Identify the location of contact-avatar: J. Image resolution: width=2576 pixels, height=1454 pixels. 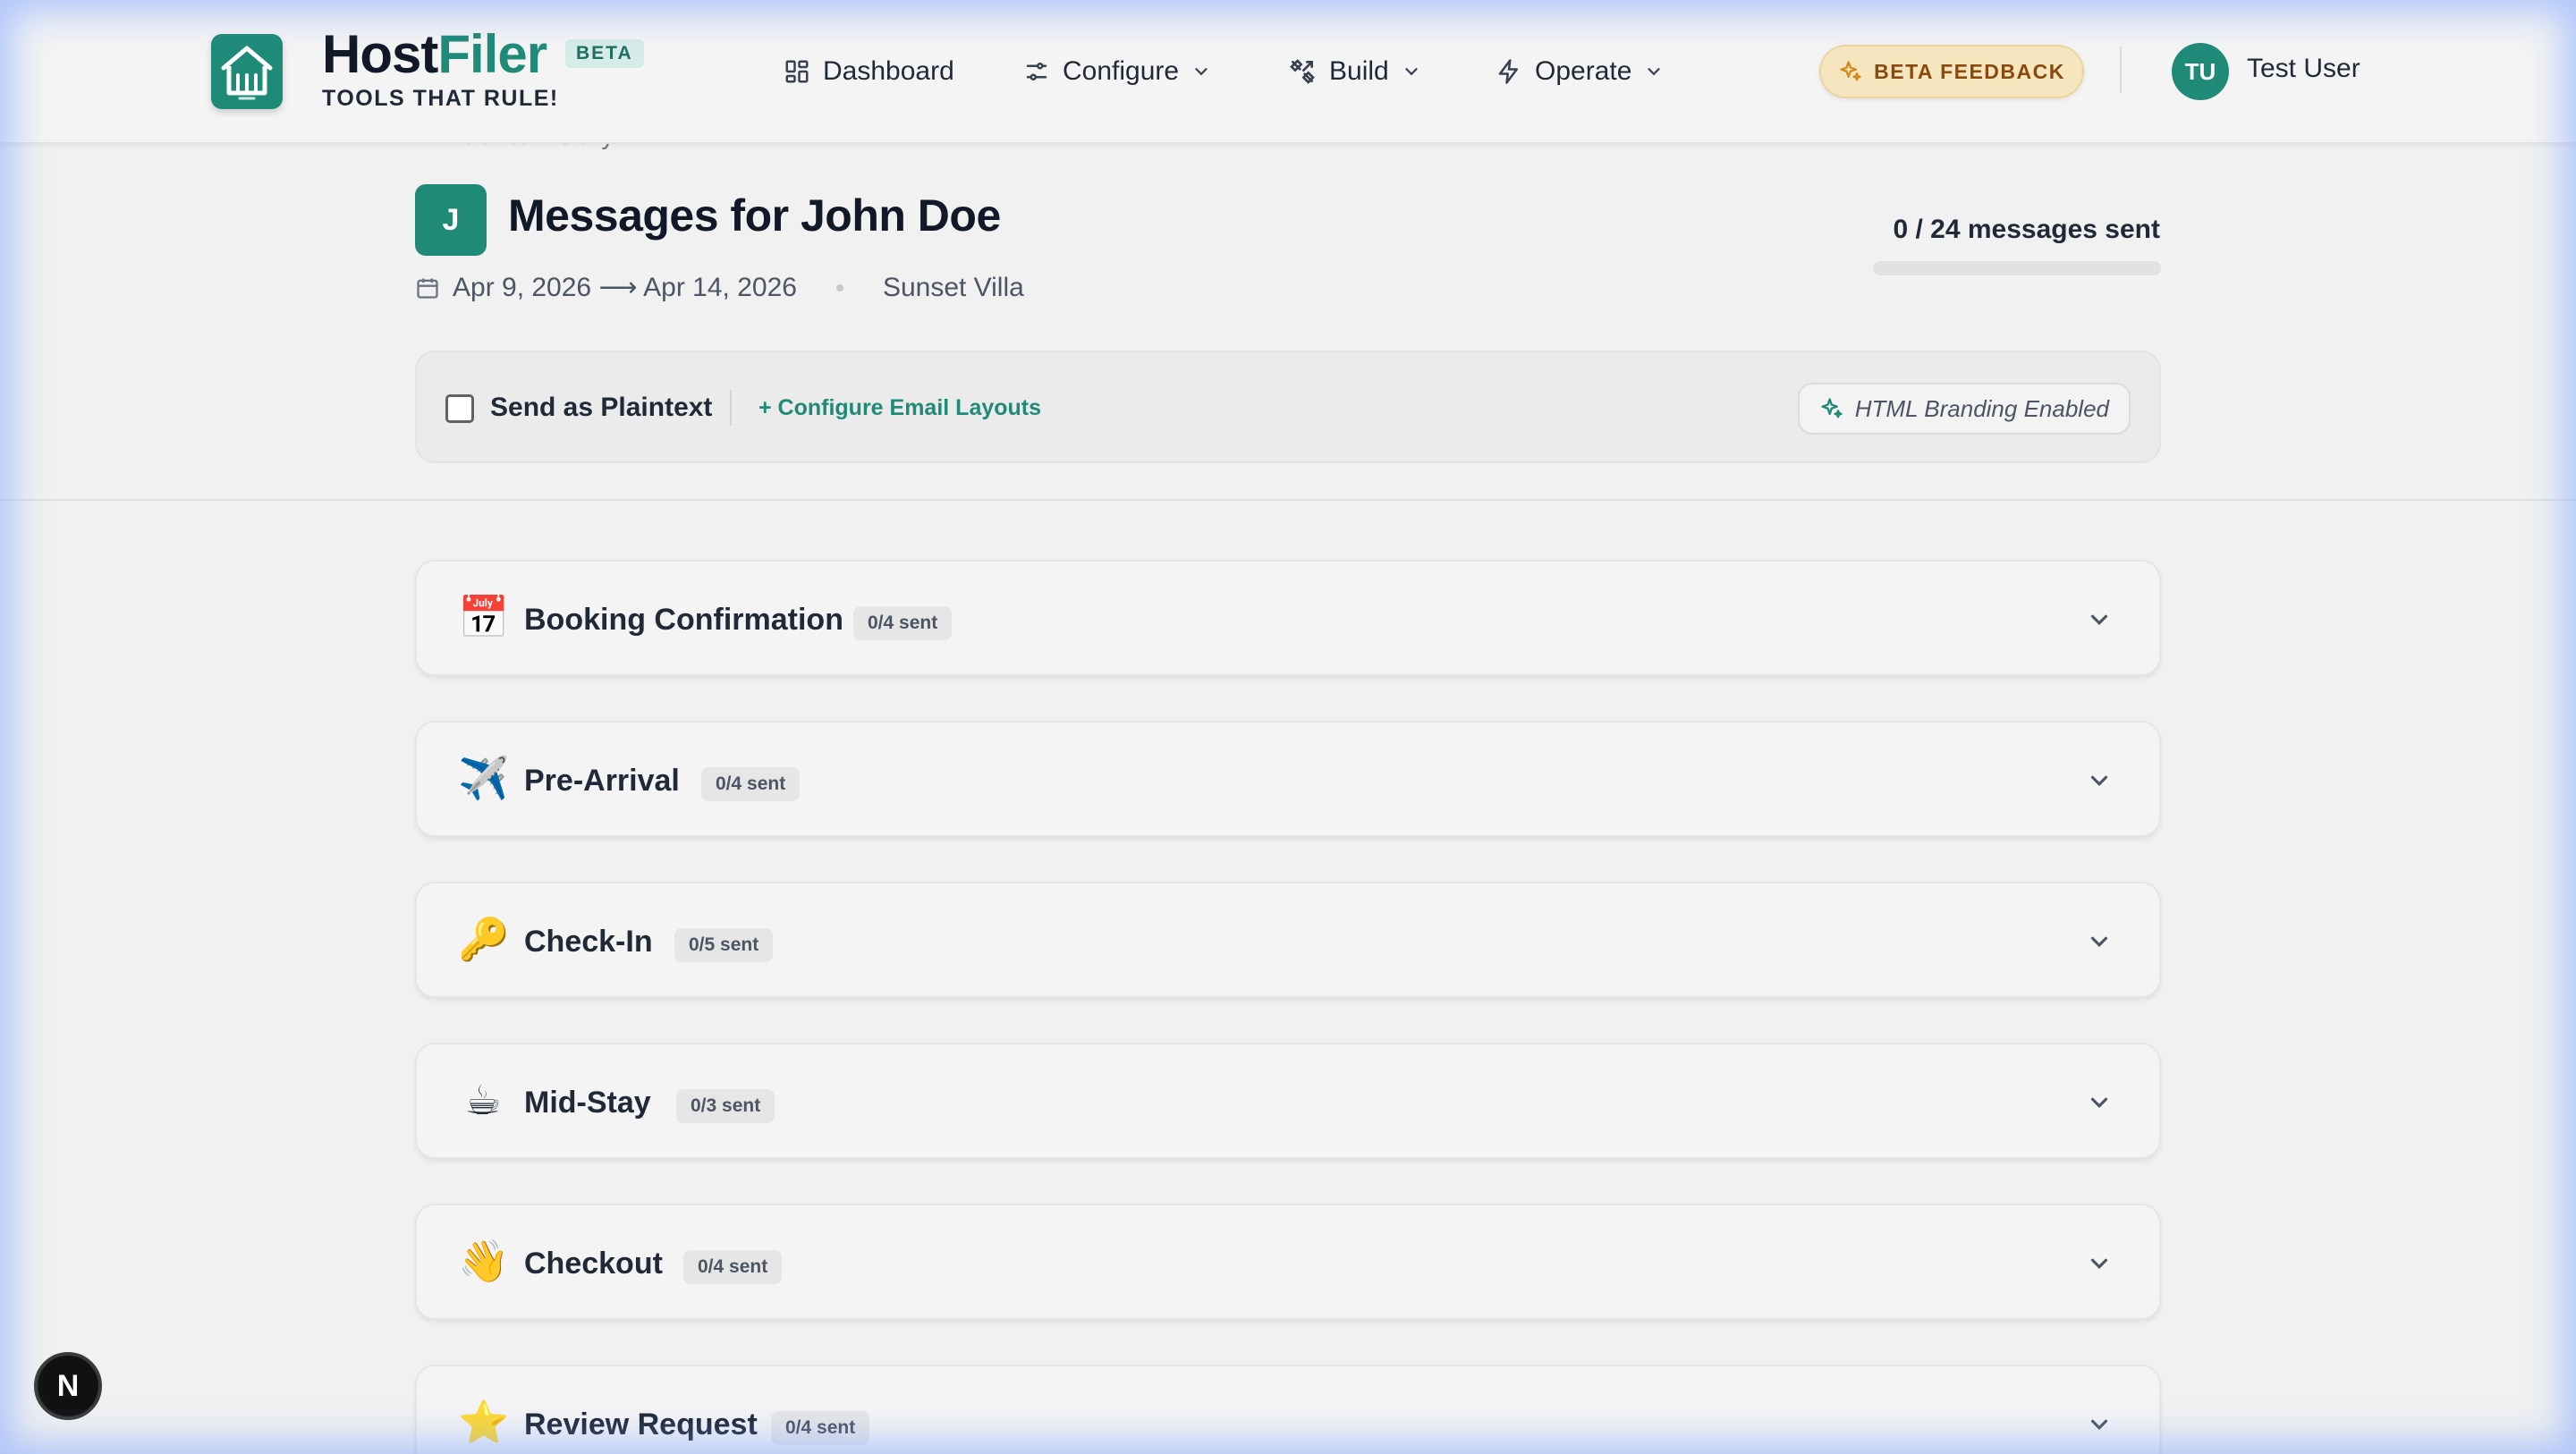
(451, 220).